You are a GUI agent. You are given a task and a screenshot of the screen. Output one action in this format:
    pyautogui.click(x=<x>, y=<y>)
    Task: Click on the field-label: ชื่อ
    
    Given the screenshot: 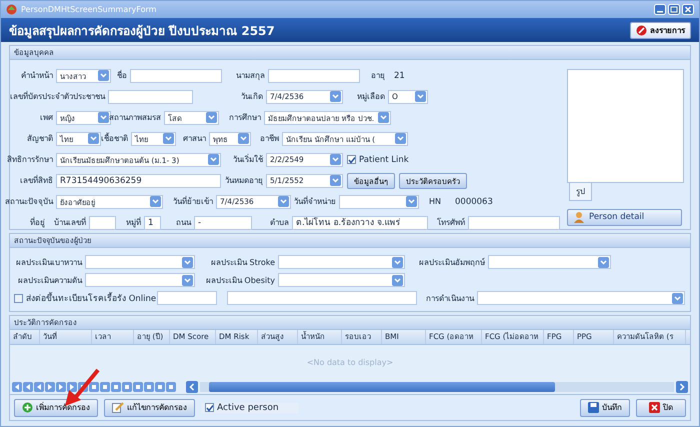 What is the action you would take?
    pyautogui.click(x=122, y=75)
    